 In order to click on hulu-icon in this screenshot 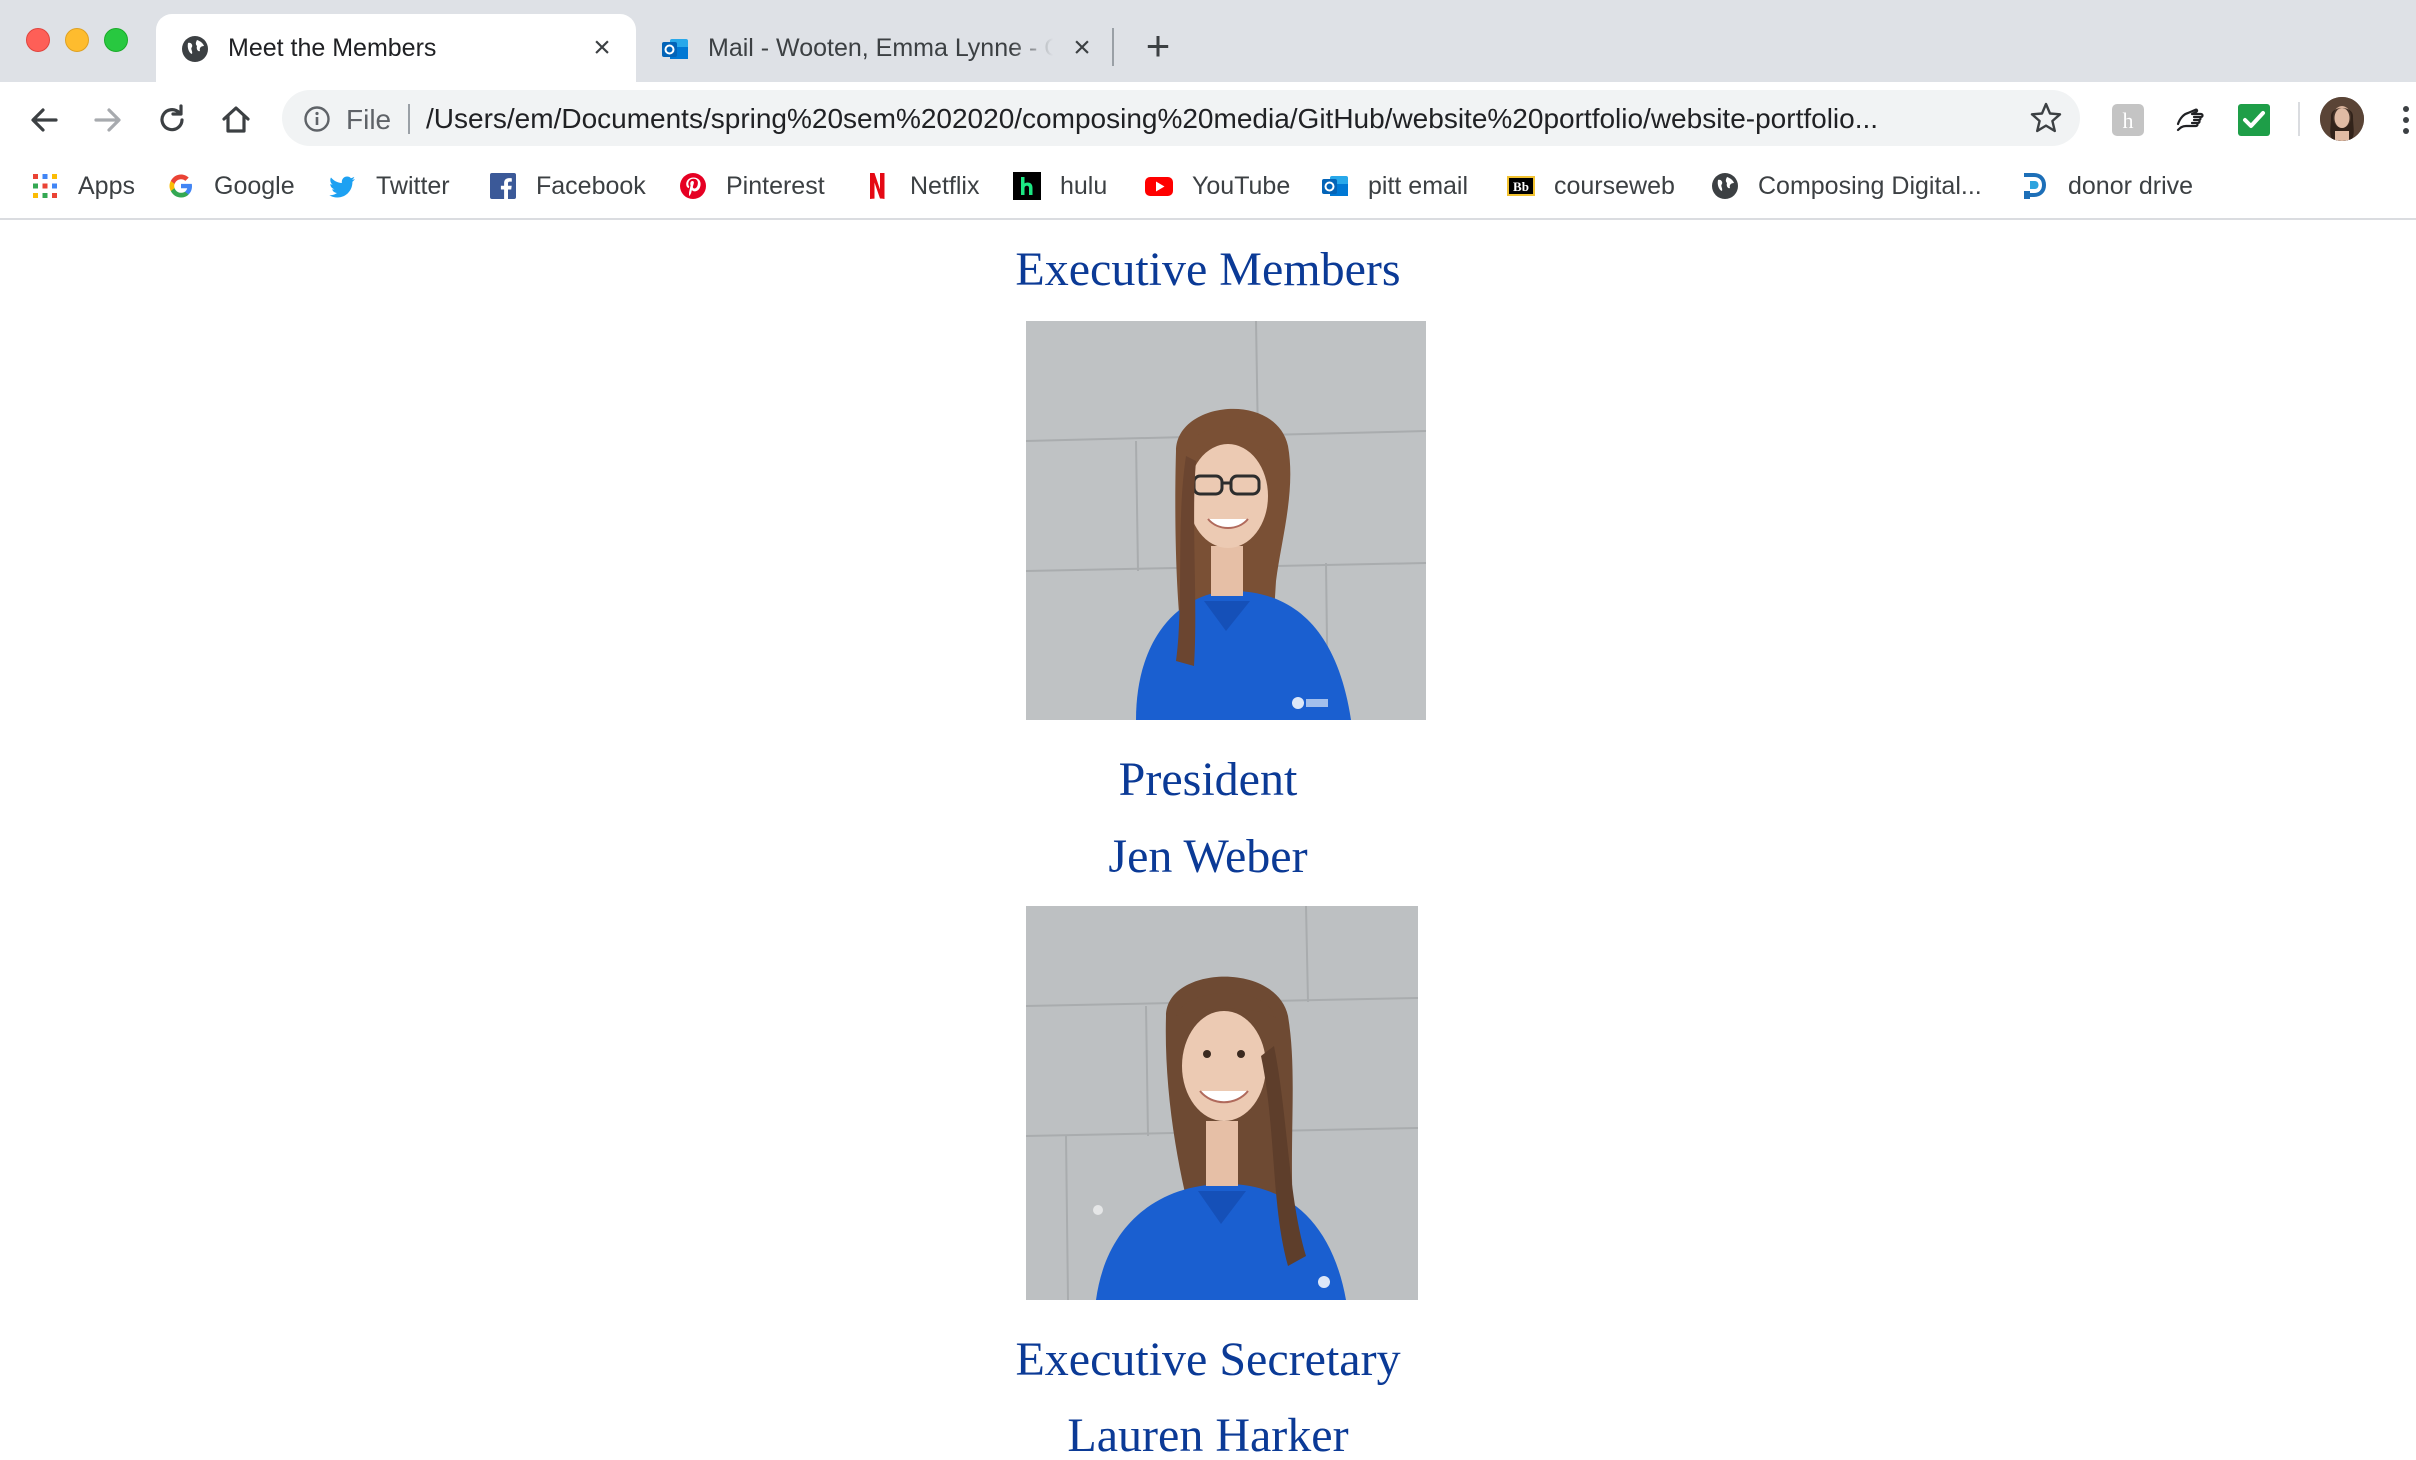, I will do `click(1027, 186)`.